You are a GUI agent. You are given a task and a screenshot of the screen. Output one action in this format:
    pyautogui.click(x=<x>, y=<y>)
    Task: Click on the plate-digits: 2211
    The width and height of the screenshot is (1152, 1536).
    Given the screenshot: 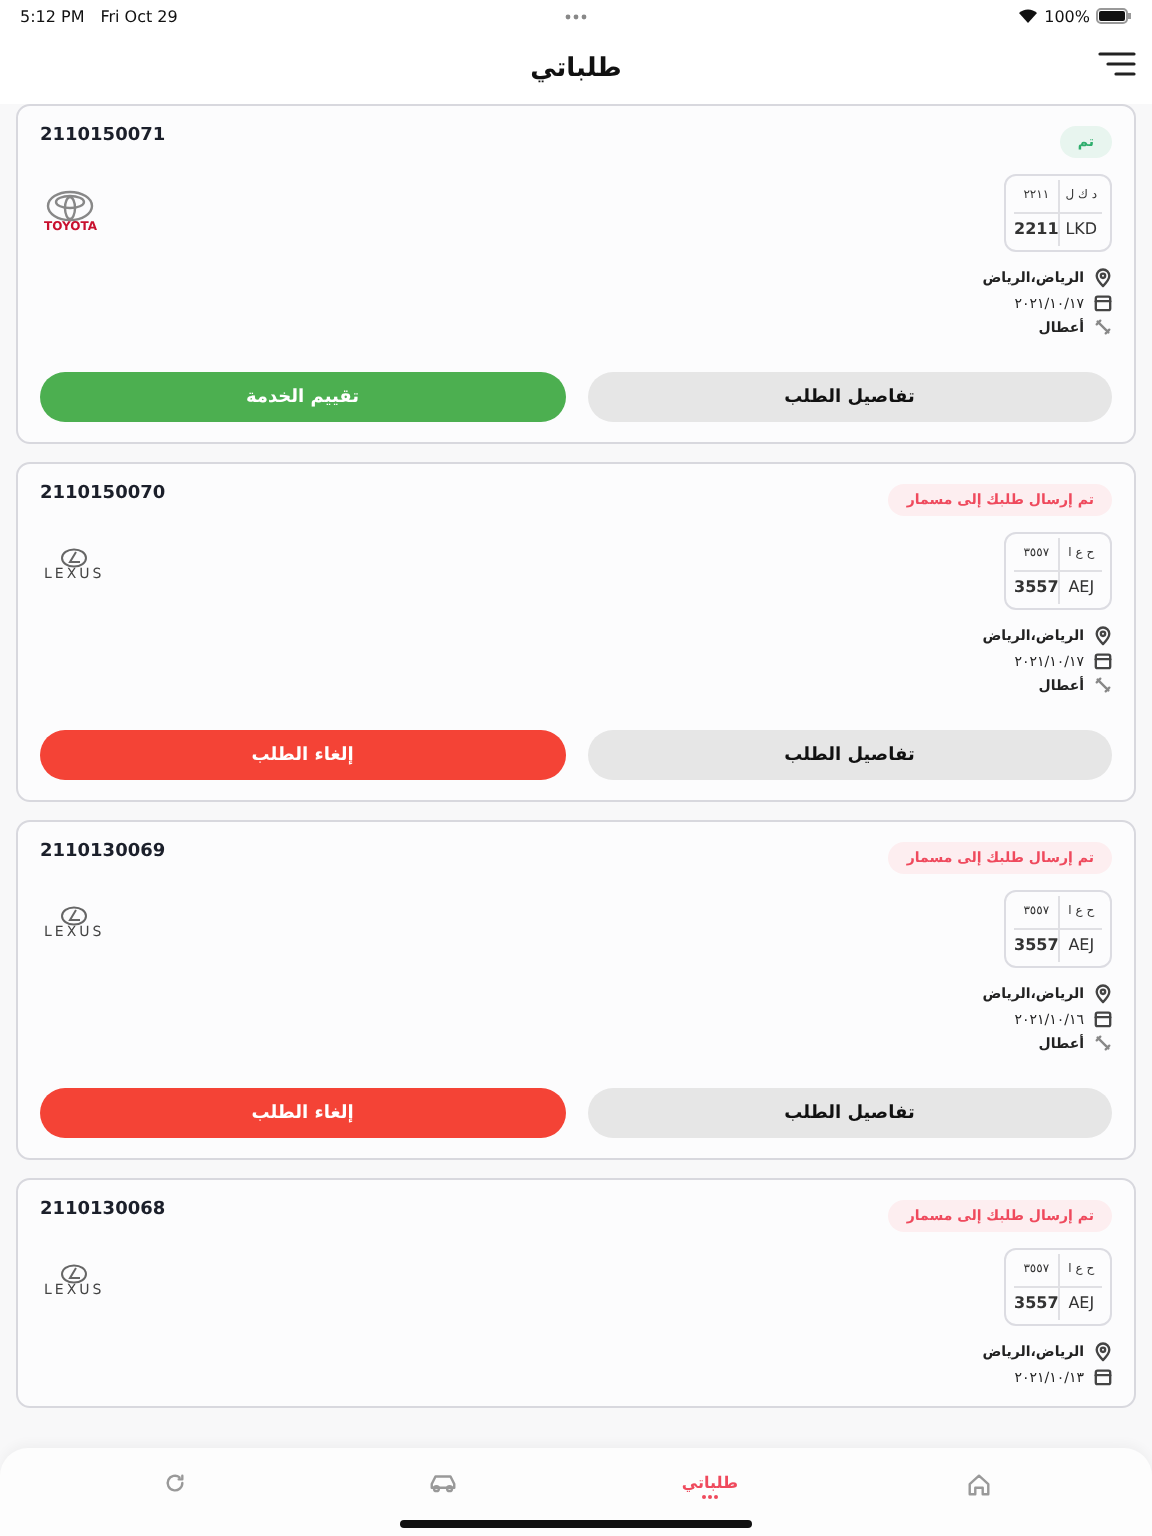 What is the action you would take?
    pyautogui.click(x=1037, y=229)
    